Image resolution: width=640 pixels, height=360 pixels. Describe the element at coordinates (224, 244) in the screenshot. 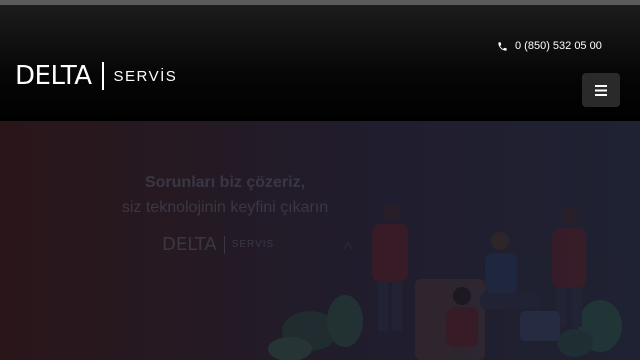

I see `hero-logo-divider` at that location.